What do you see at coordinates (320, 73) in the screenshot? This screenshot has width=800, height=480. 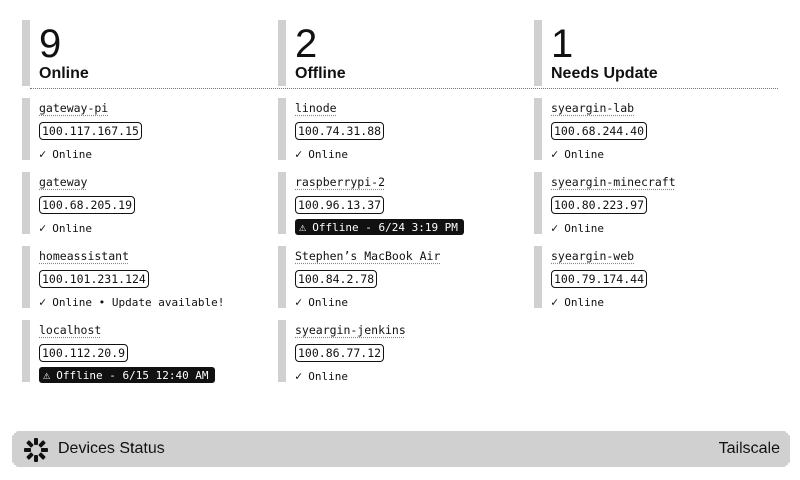 I see `offline-label: Offline` at bounding box center [320, 73].